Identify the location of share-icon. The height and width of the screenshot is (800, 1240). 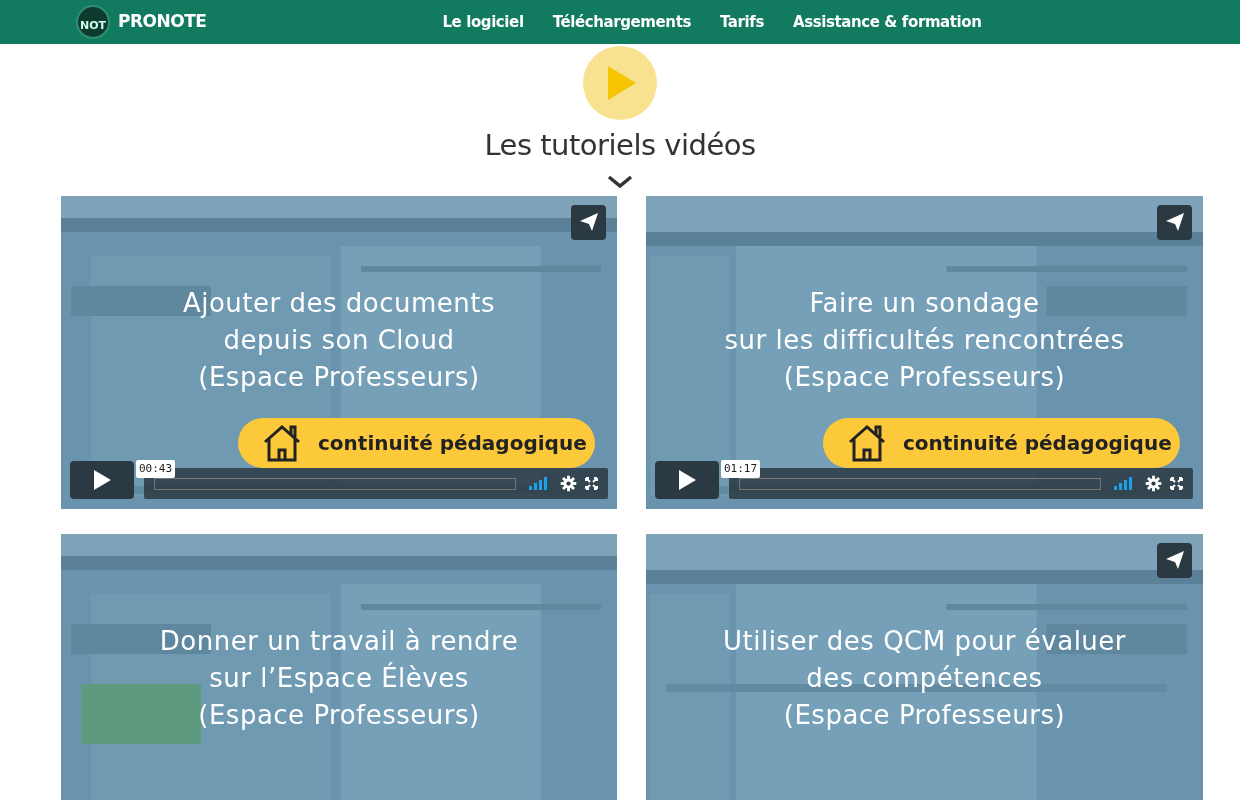
(588, 222).